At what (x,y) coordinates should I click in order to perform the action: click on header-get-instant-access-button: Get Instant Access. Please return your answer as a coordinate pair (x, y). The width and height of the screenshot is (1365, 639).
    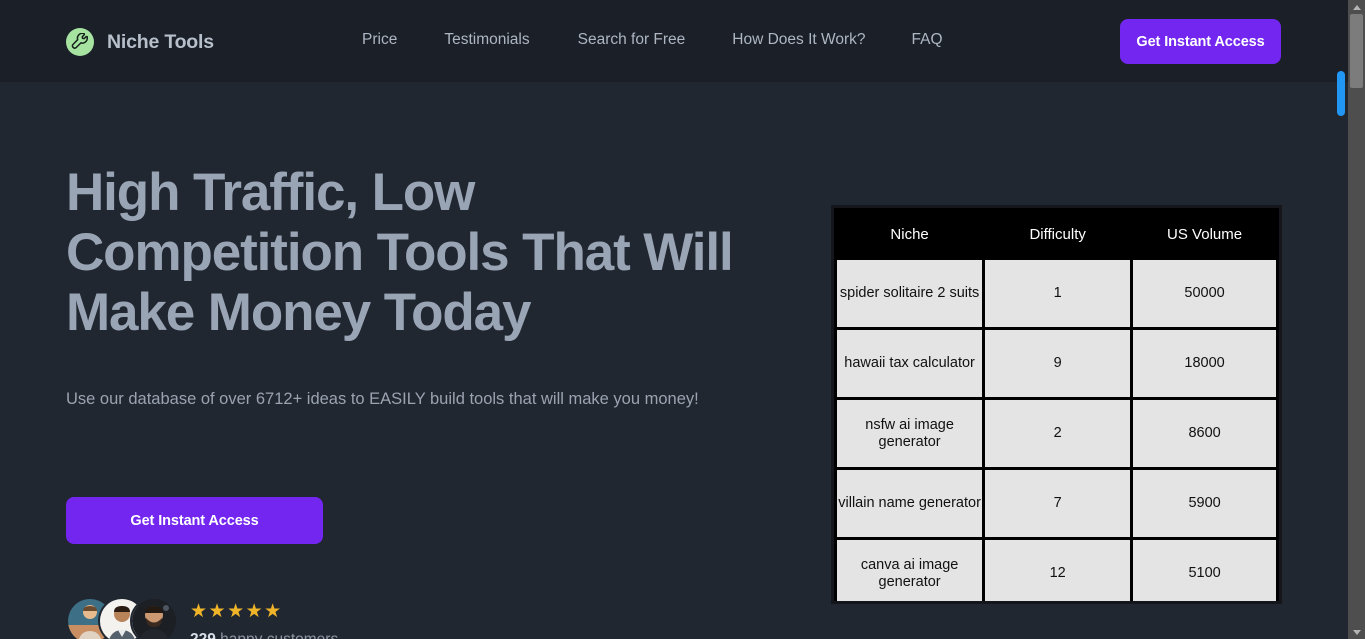
    Looking at the image, I should click on (1200, 41).